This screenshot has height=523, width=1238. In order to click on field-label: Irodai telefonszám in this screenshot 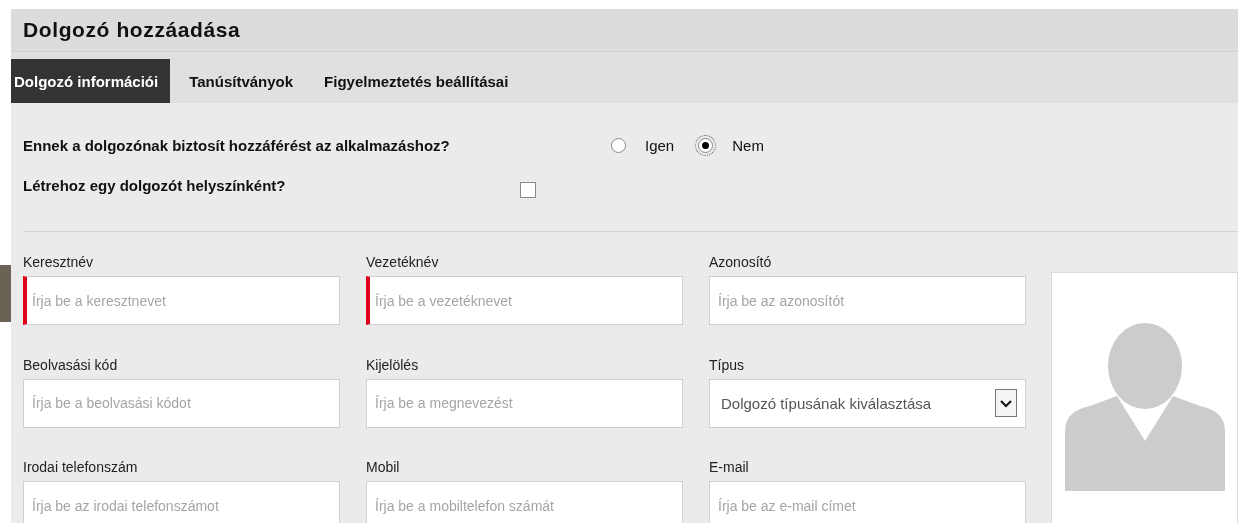, I will do `click(81, 468)`.